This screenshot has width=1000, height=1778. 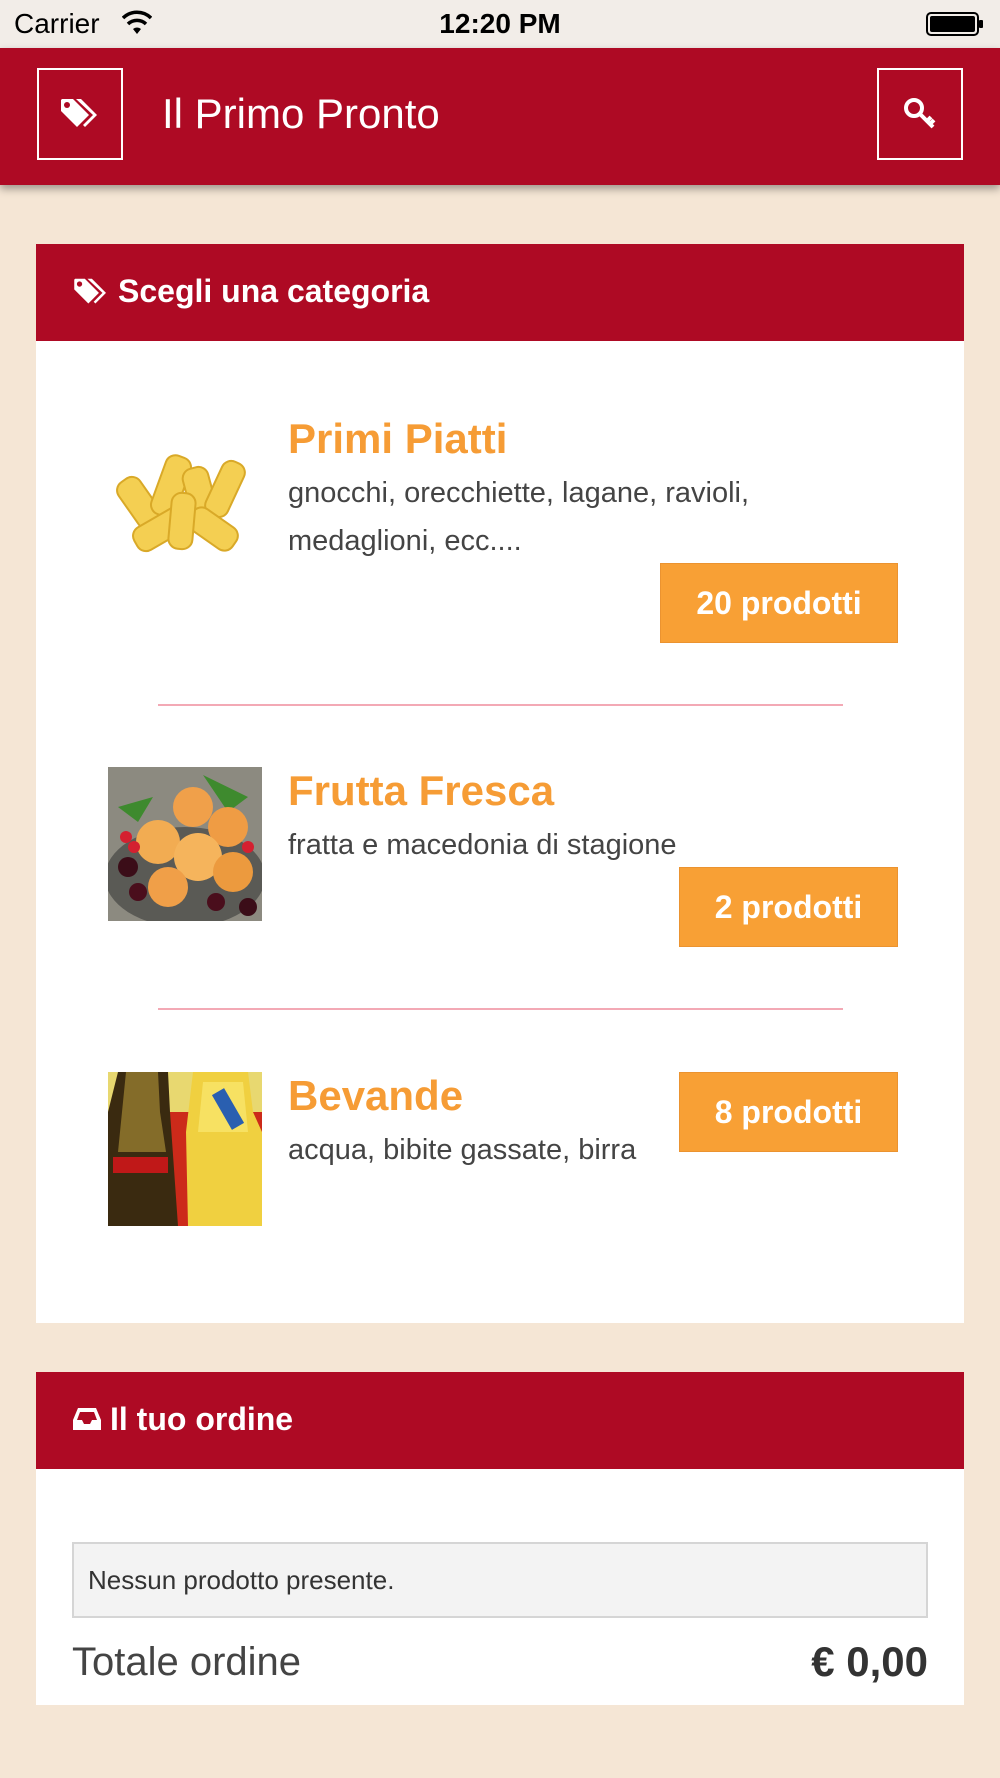 What do you see at coordinates (185, 492) in the screenshot?
I see `pasta-image` at bounding box center [185, 492].